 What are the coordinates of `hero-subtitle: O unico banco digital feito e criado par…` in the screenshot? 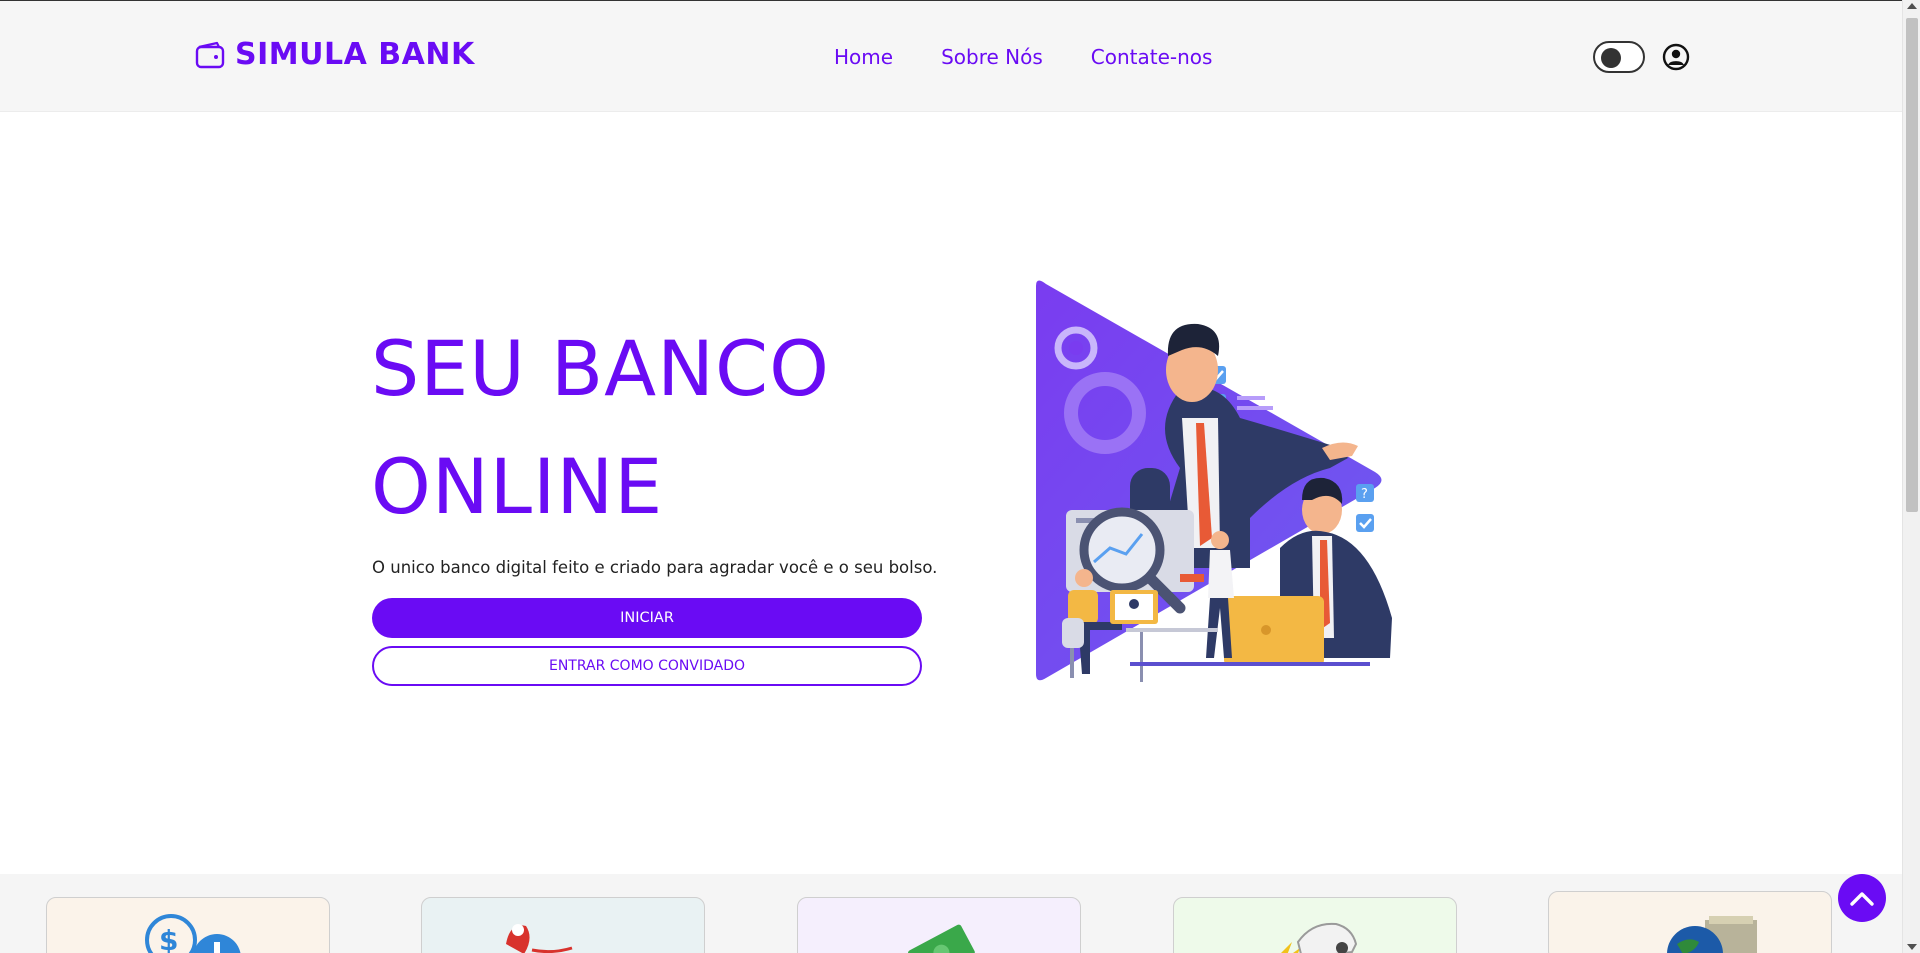 It's located at (655, 567).